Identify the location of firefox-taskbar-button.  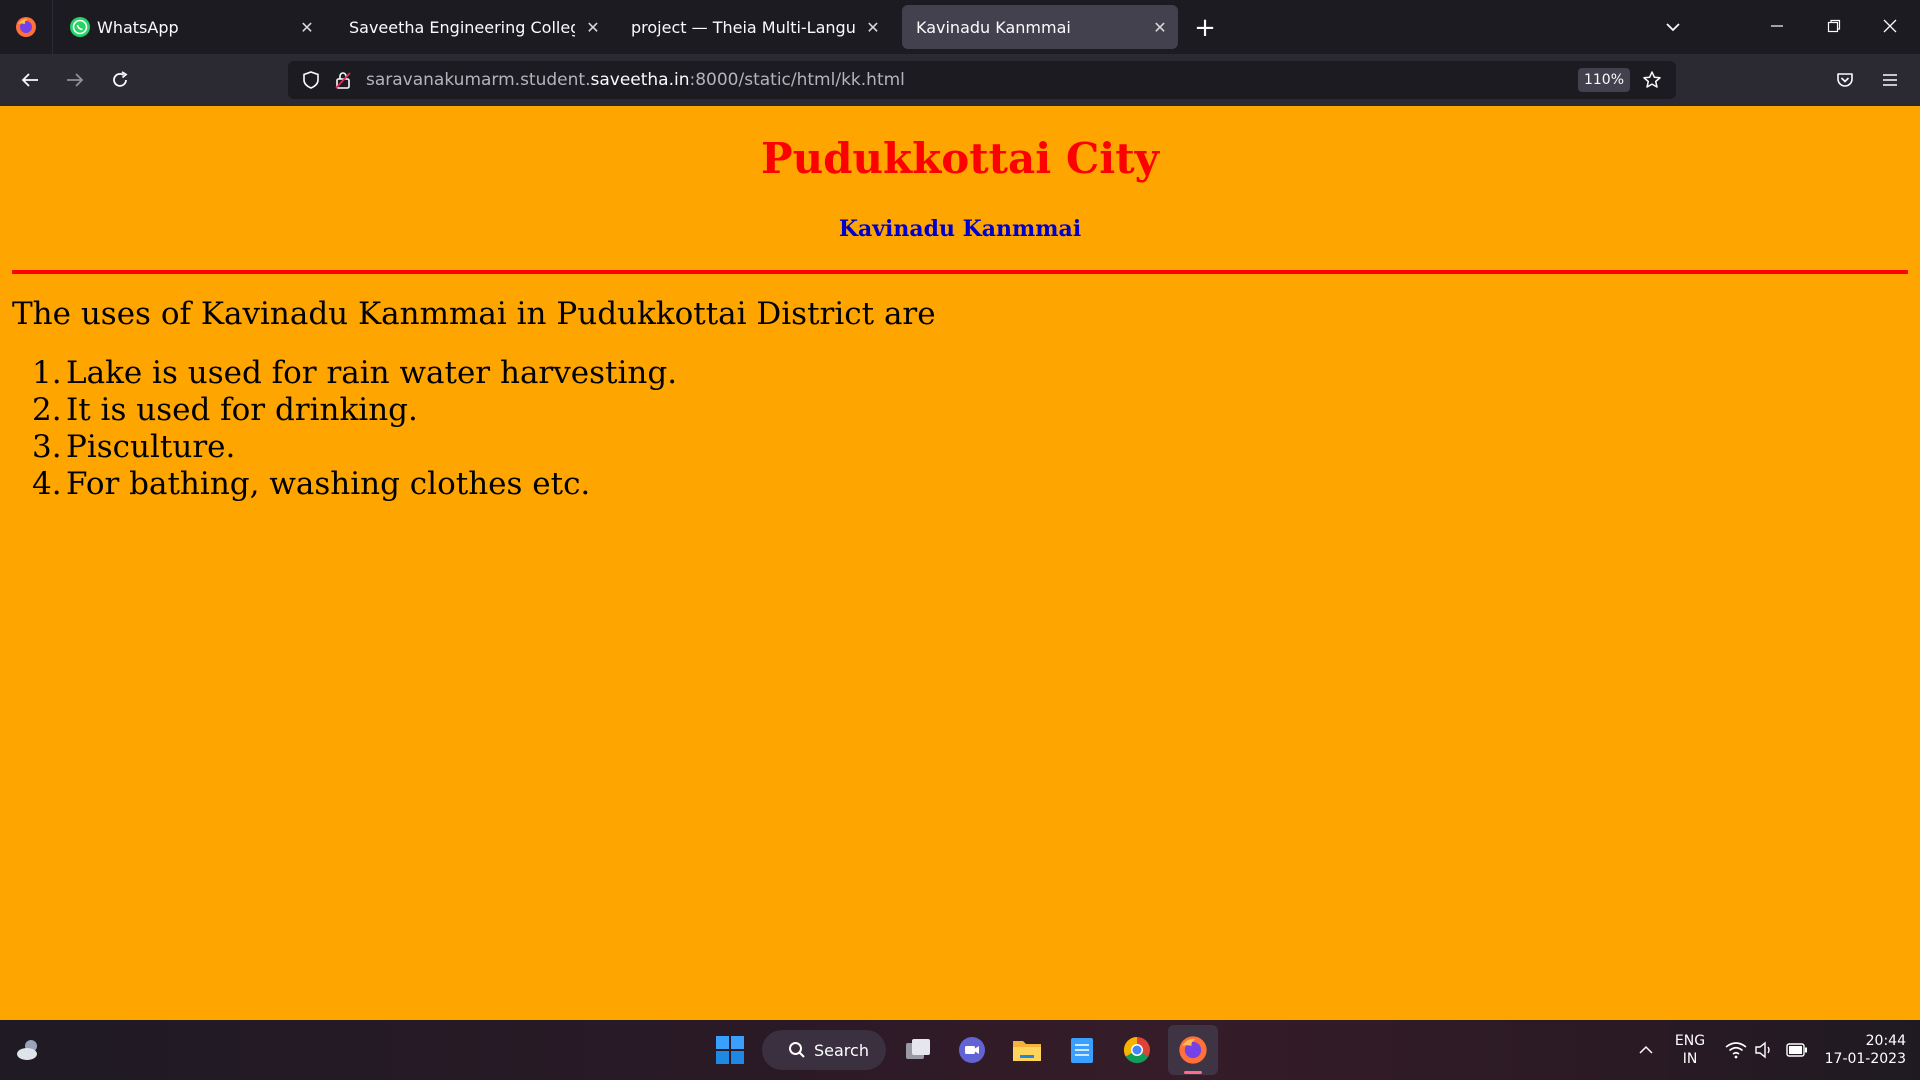
(1193, 1050).